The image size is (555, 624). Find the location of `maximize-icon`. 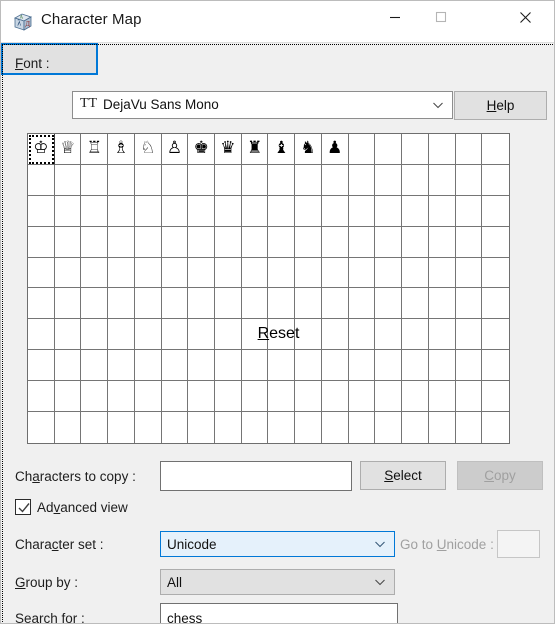

maximize-icon is located at coordinates (441, 17).